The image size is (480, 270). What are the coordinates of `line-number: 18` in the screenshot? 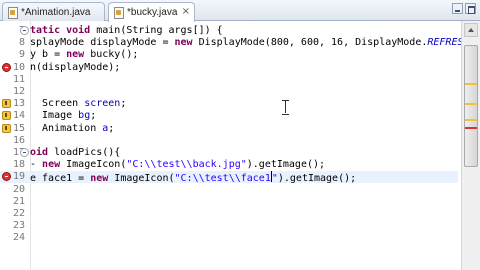 It's located at (18, 165).